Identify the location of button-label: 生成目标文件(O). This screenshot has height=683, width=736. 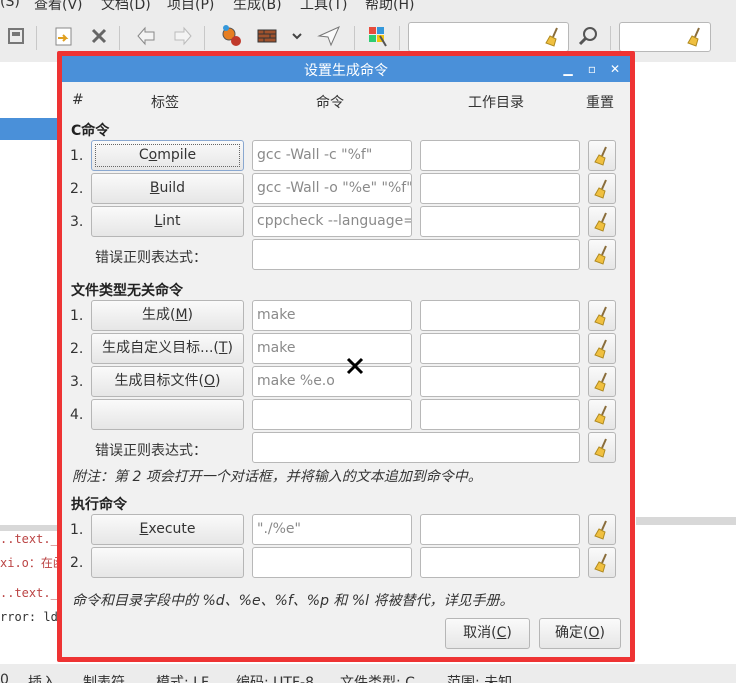
(167, 381).